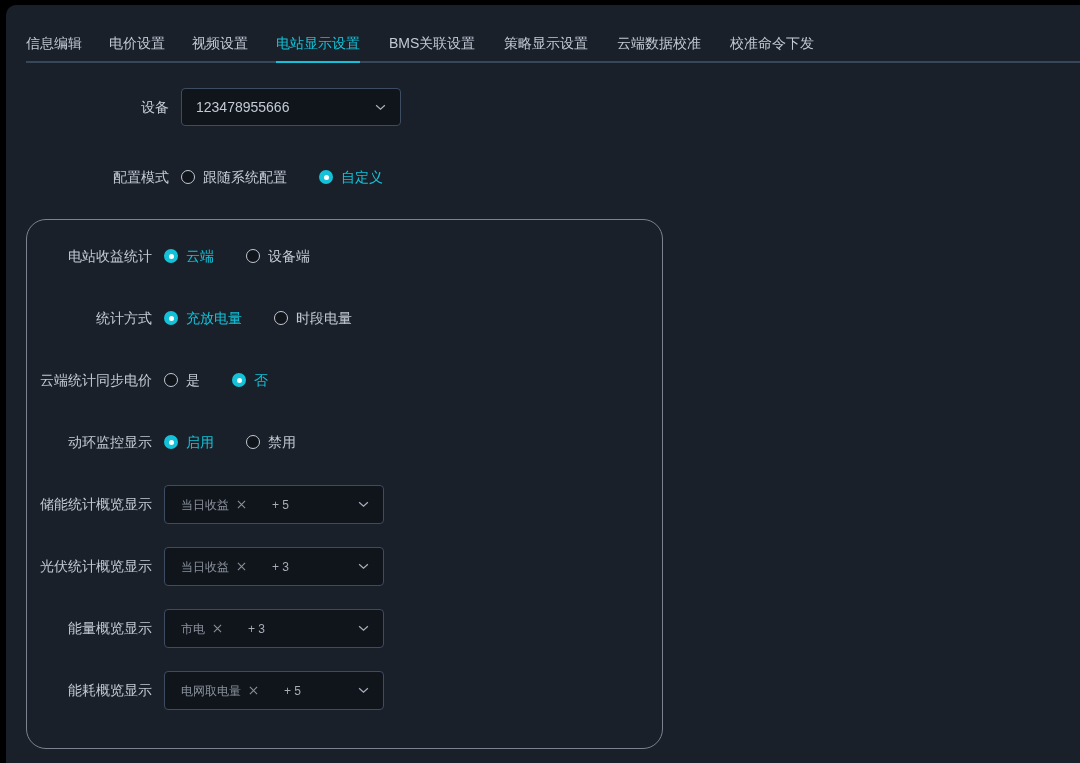  Describe the element at coordinates (155, 107) in the screenshot. I see `field-label: 设备` at that location.